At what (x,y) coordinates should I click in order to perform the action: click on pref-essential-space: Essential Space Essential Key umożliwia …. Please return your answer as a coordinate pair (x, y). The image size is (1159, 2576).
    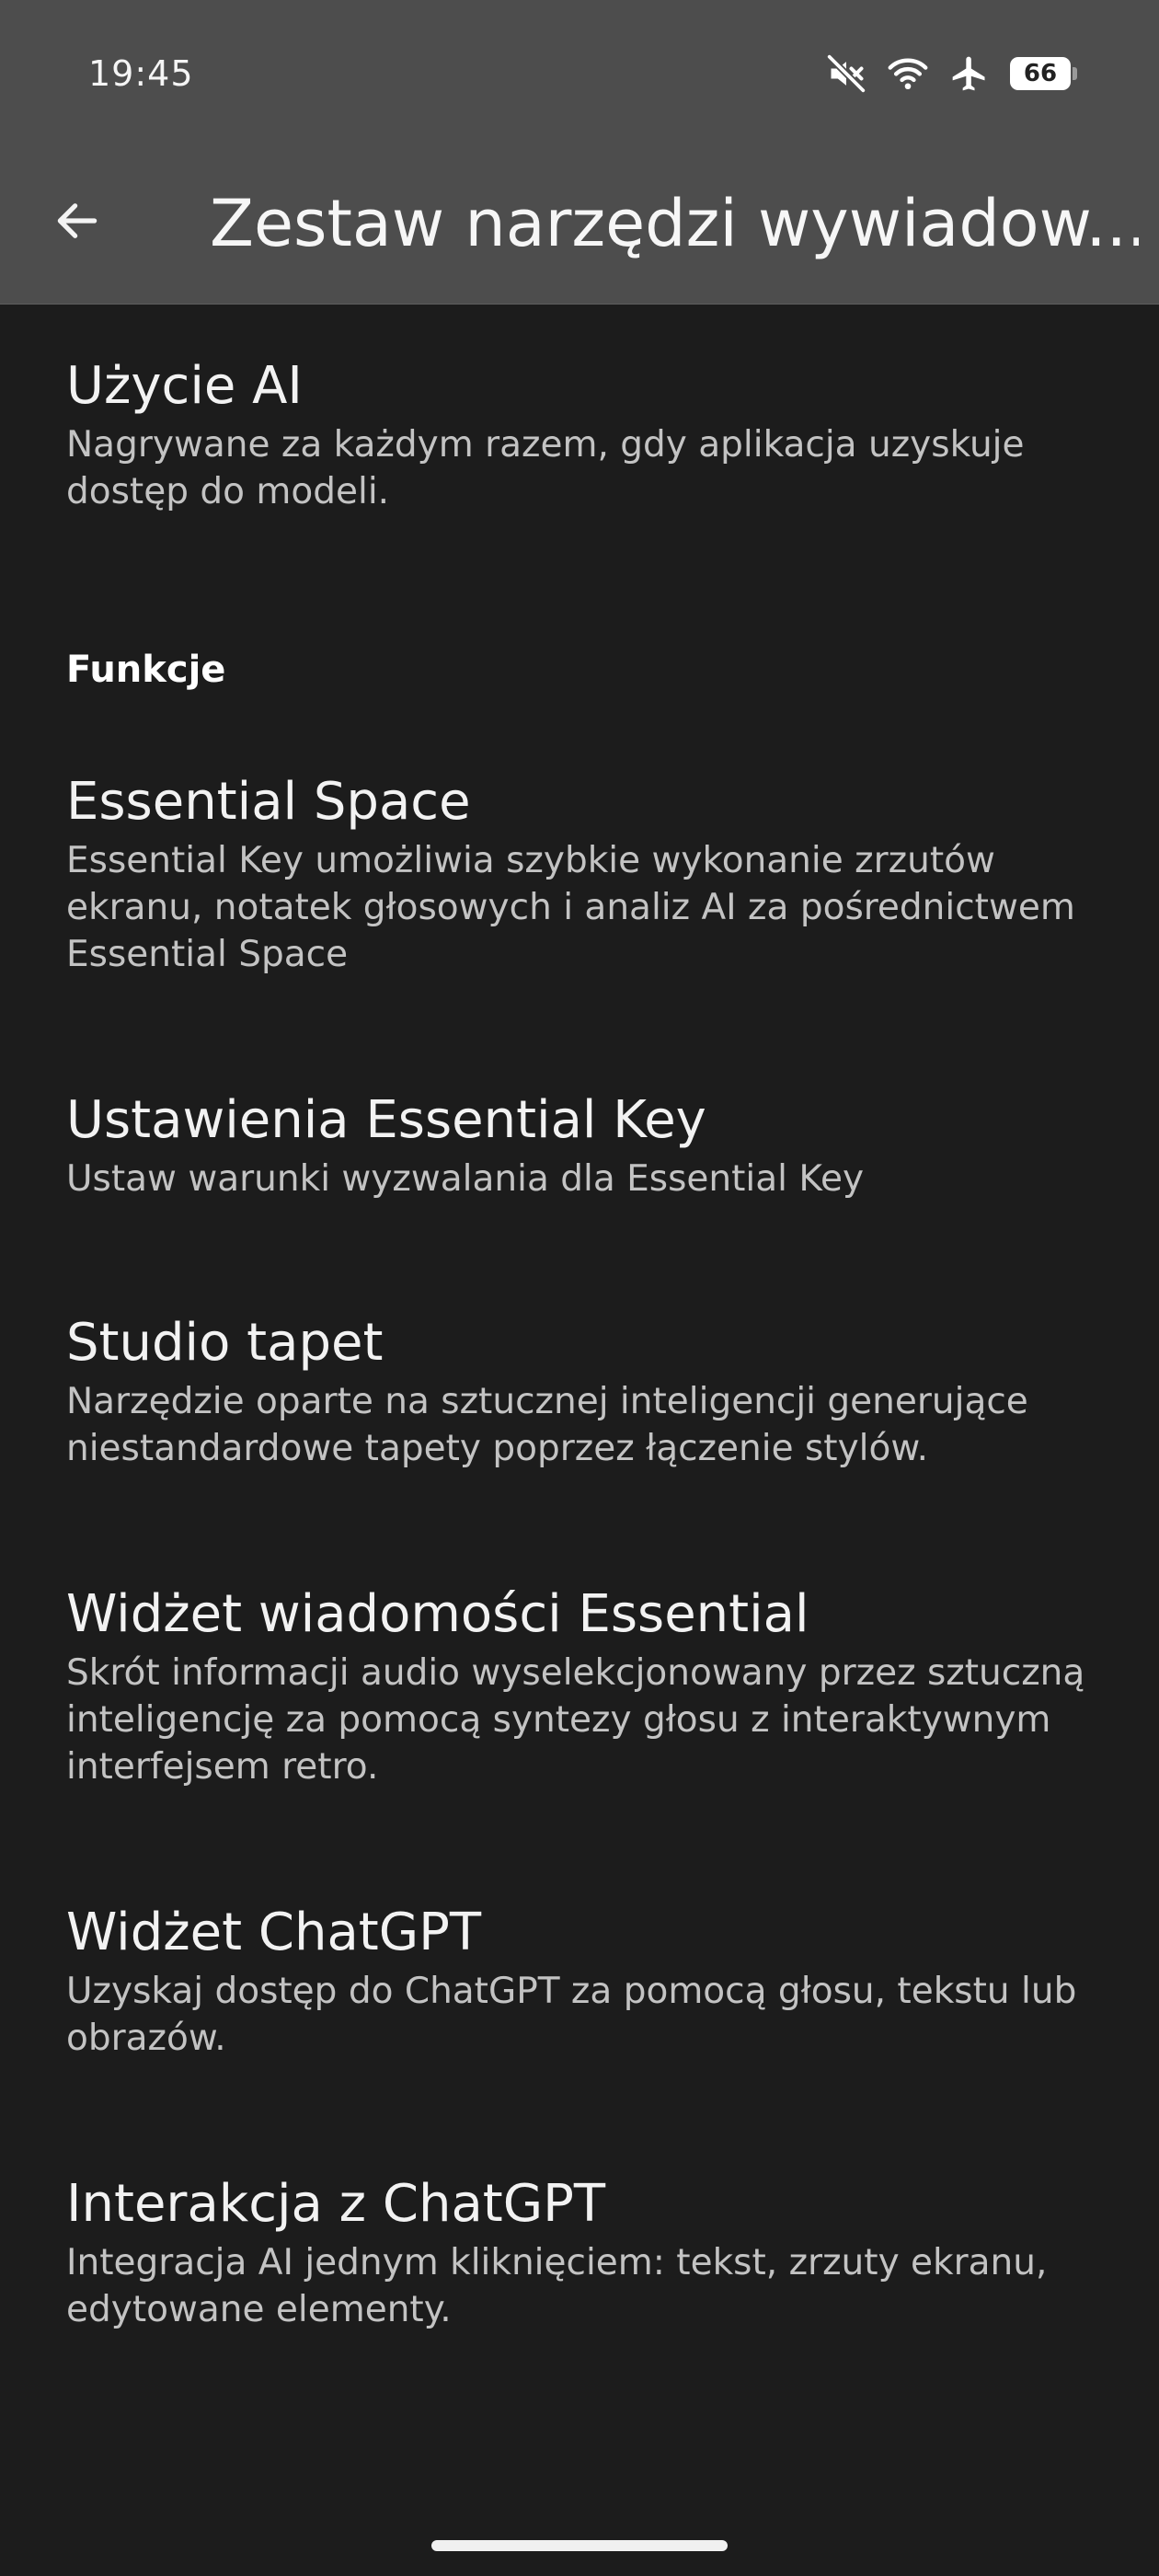
    Looking at the image, I should click on (579, 873).